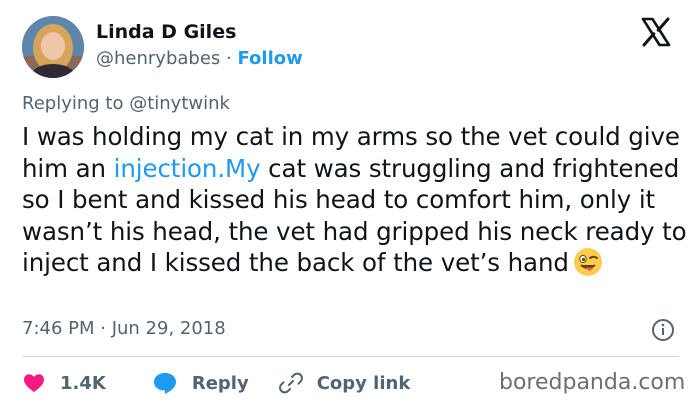 The height and width of the screenshot is (410, 700). I want to click on divider, so click(350, 356).